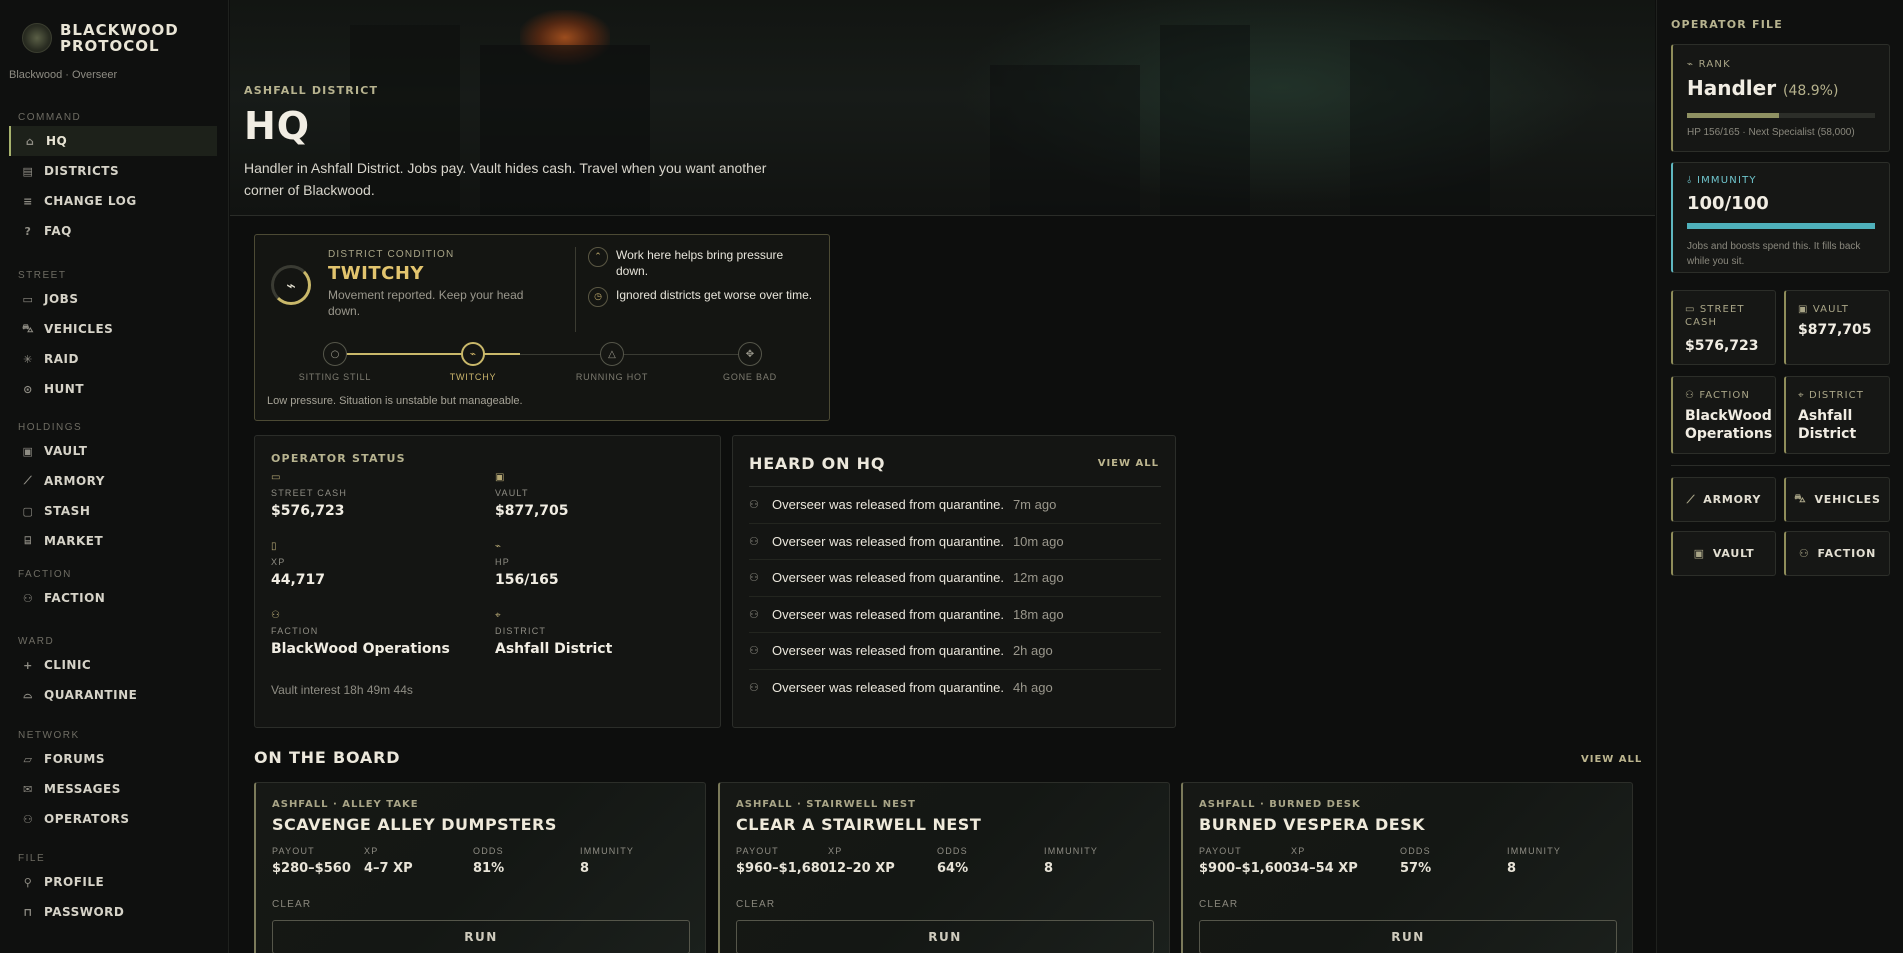 The image size is (1903, 953). What do you see at coordinates (113, 759) in the screenshot?
I see `sidebar-item-forums: ▱ FORUMS` at bounding box center [113, 759].